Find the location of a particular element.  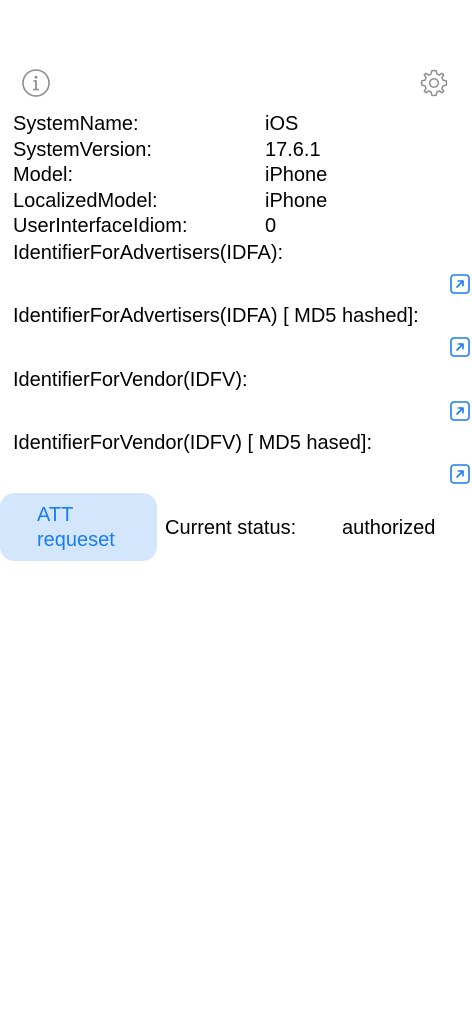

info-row-system-version: SystemVersion: 17.6.1 is located at coordinates (233, 151).